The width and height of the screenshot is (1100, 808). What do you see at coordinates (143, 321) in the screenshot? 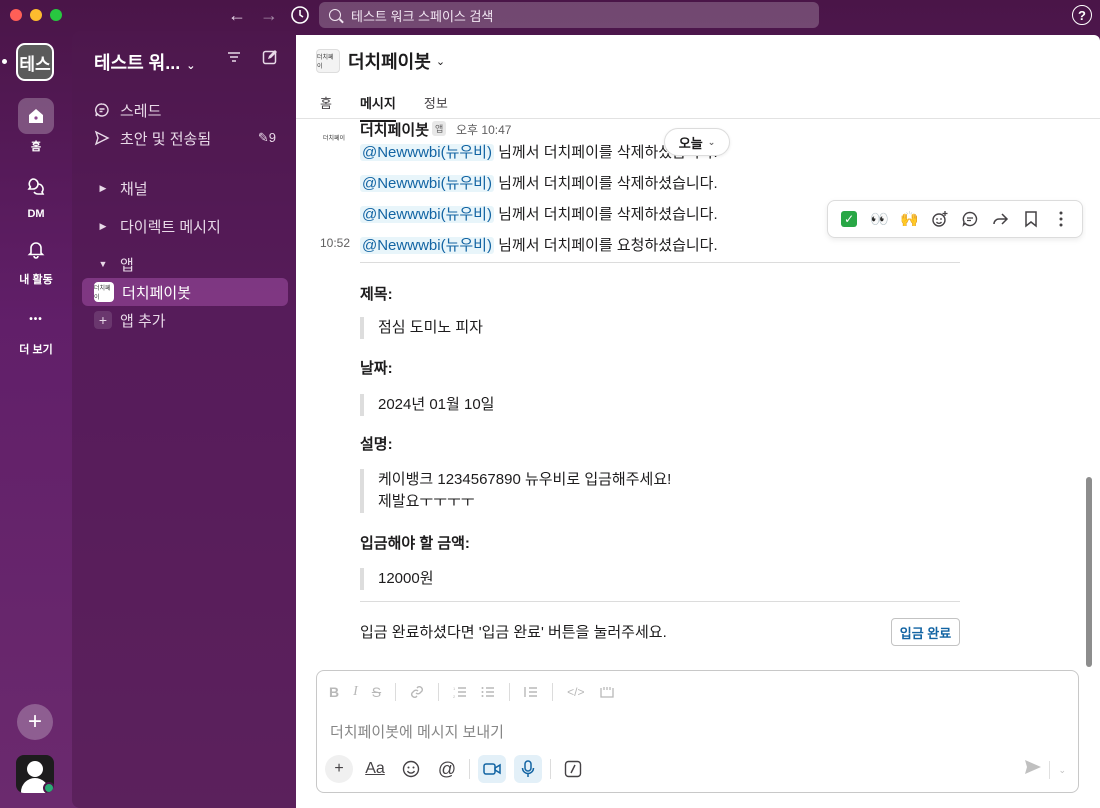
I see `sidebar-item-label: 앱 추가` at bounding box center [143, 321].